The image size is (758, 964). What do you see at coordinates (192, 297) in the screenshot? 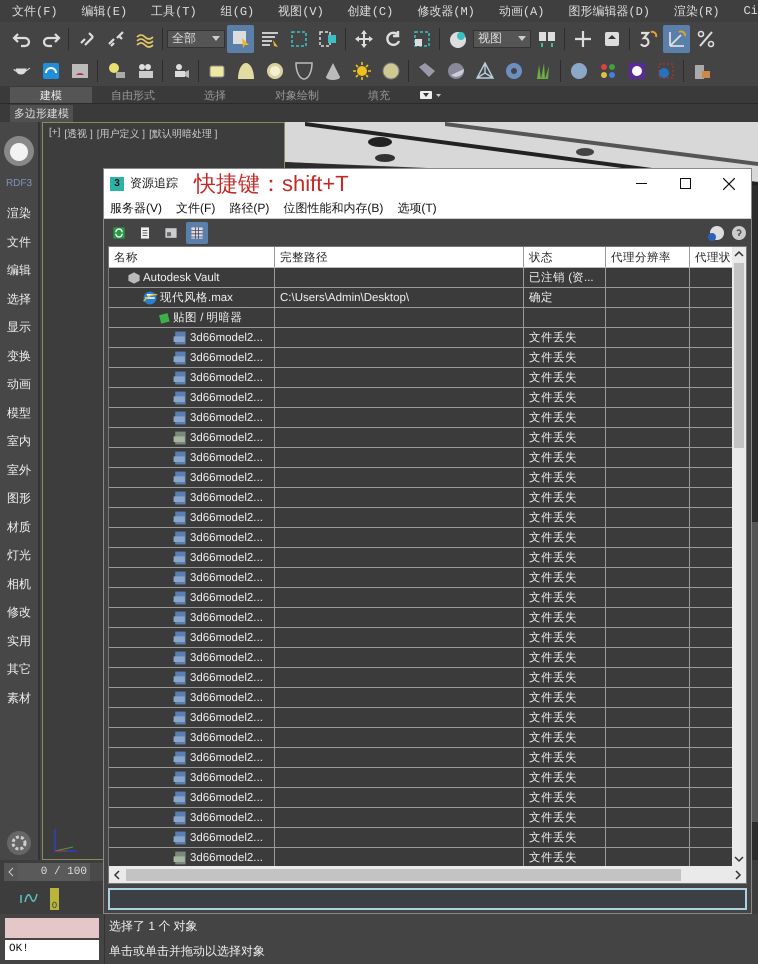
I see `table-cell: 现代风格.max` at bounding box center [192, 297].